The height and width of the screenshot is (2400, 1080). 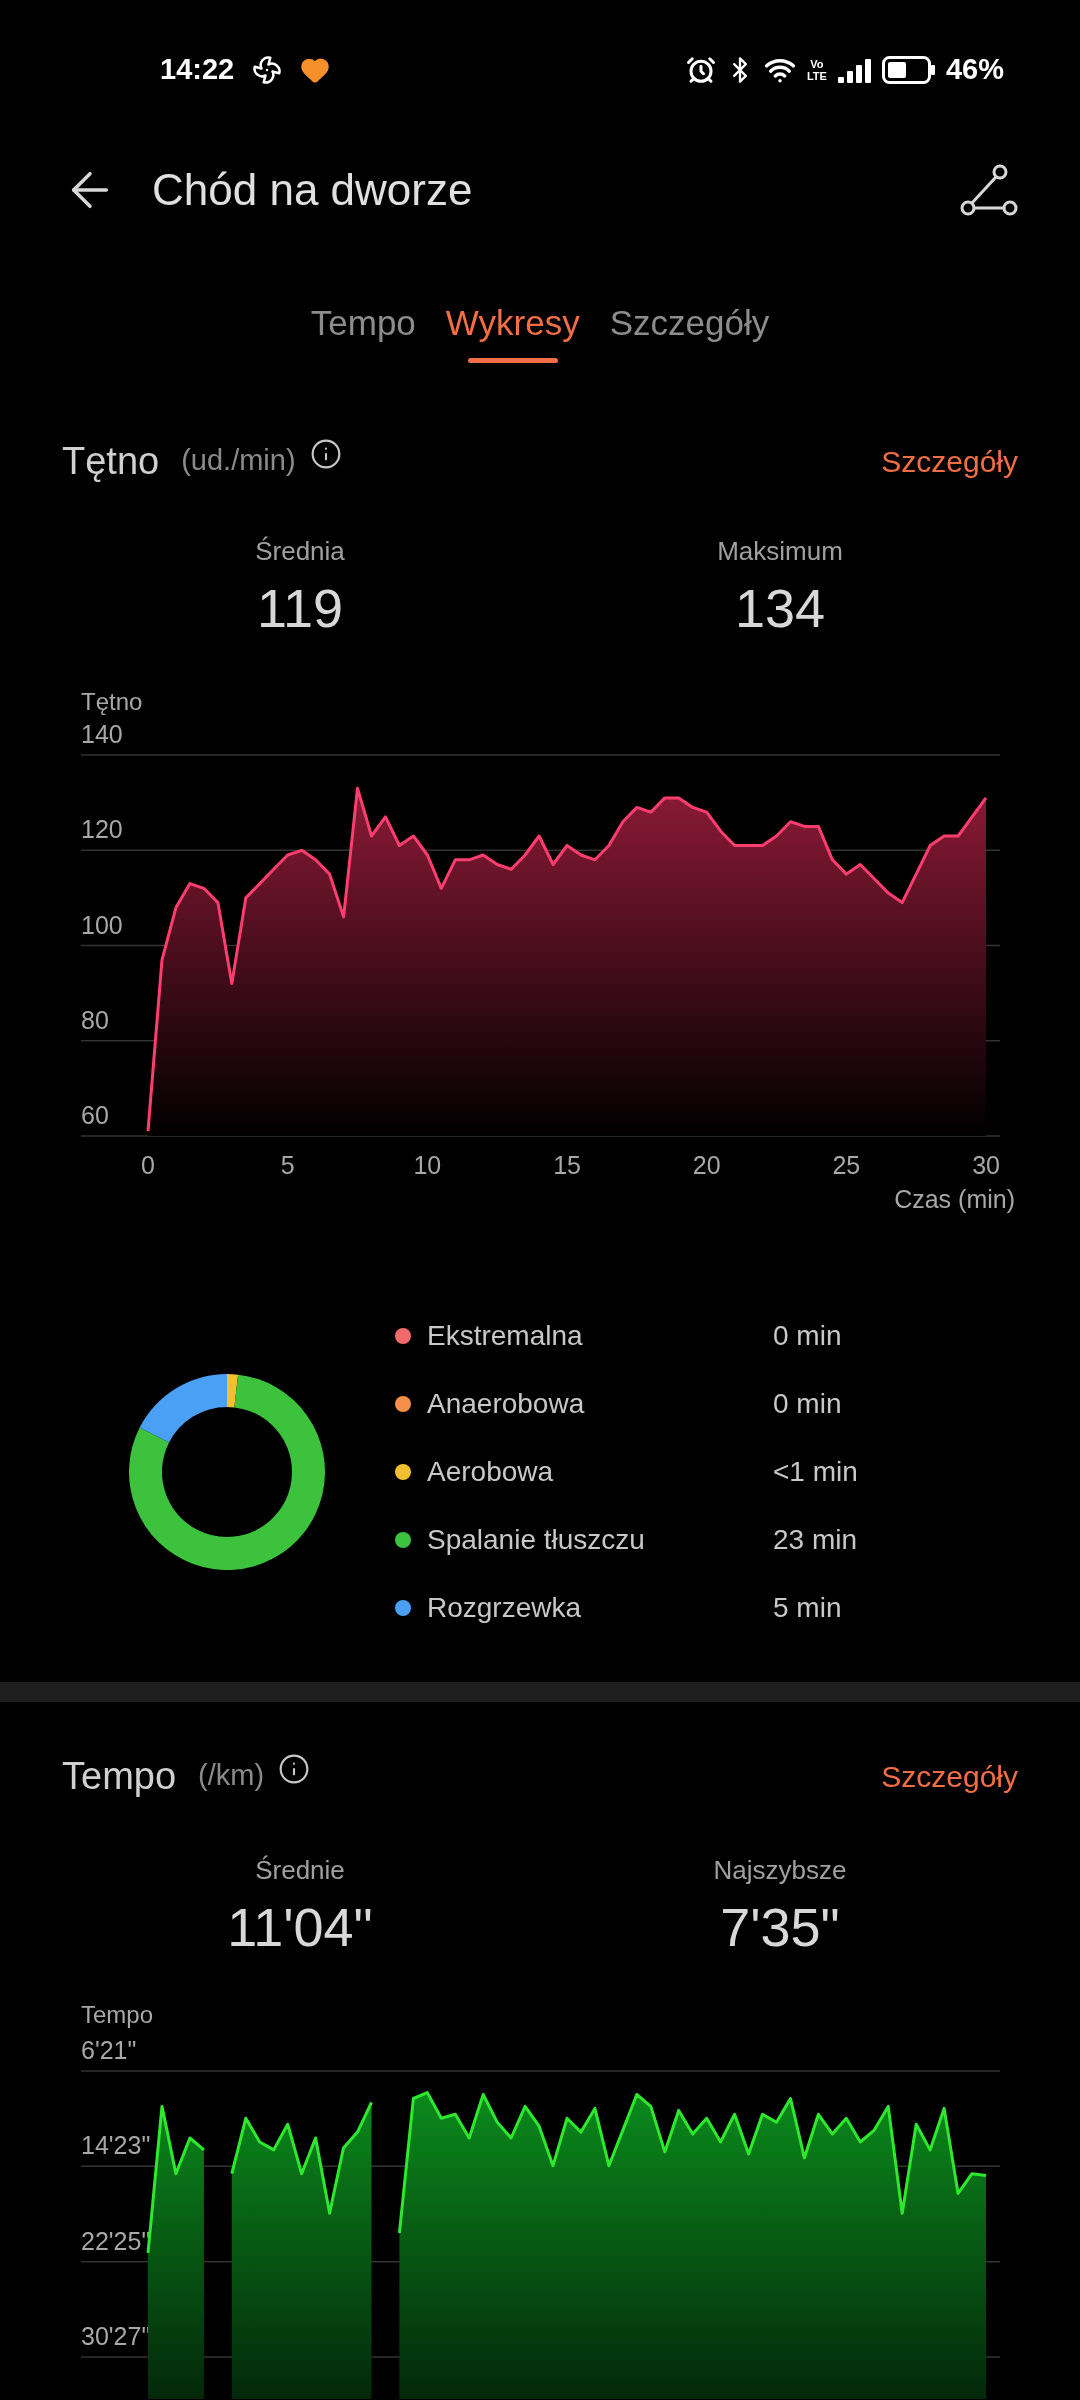 What do you see at coordinates (536, 1540) in the screenshot?
I see `zone-name: Spalanie tłuszczu` at bounding box center [536, 1540].